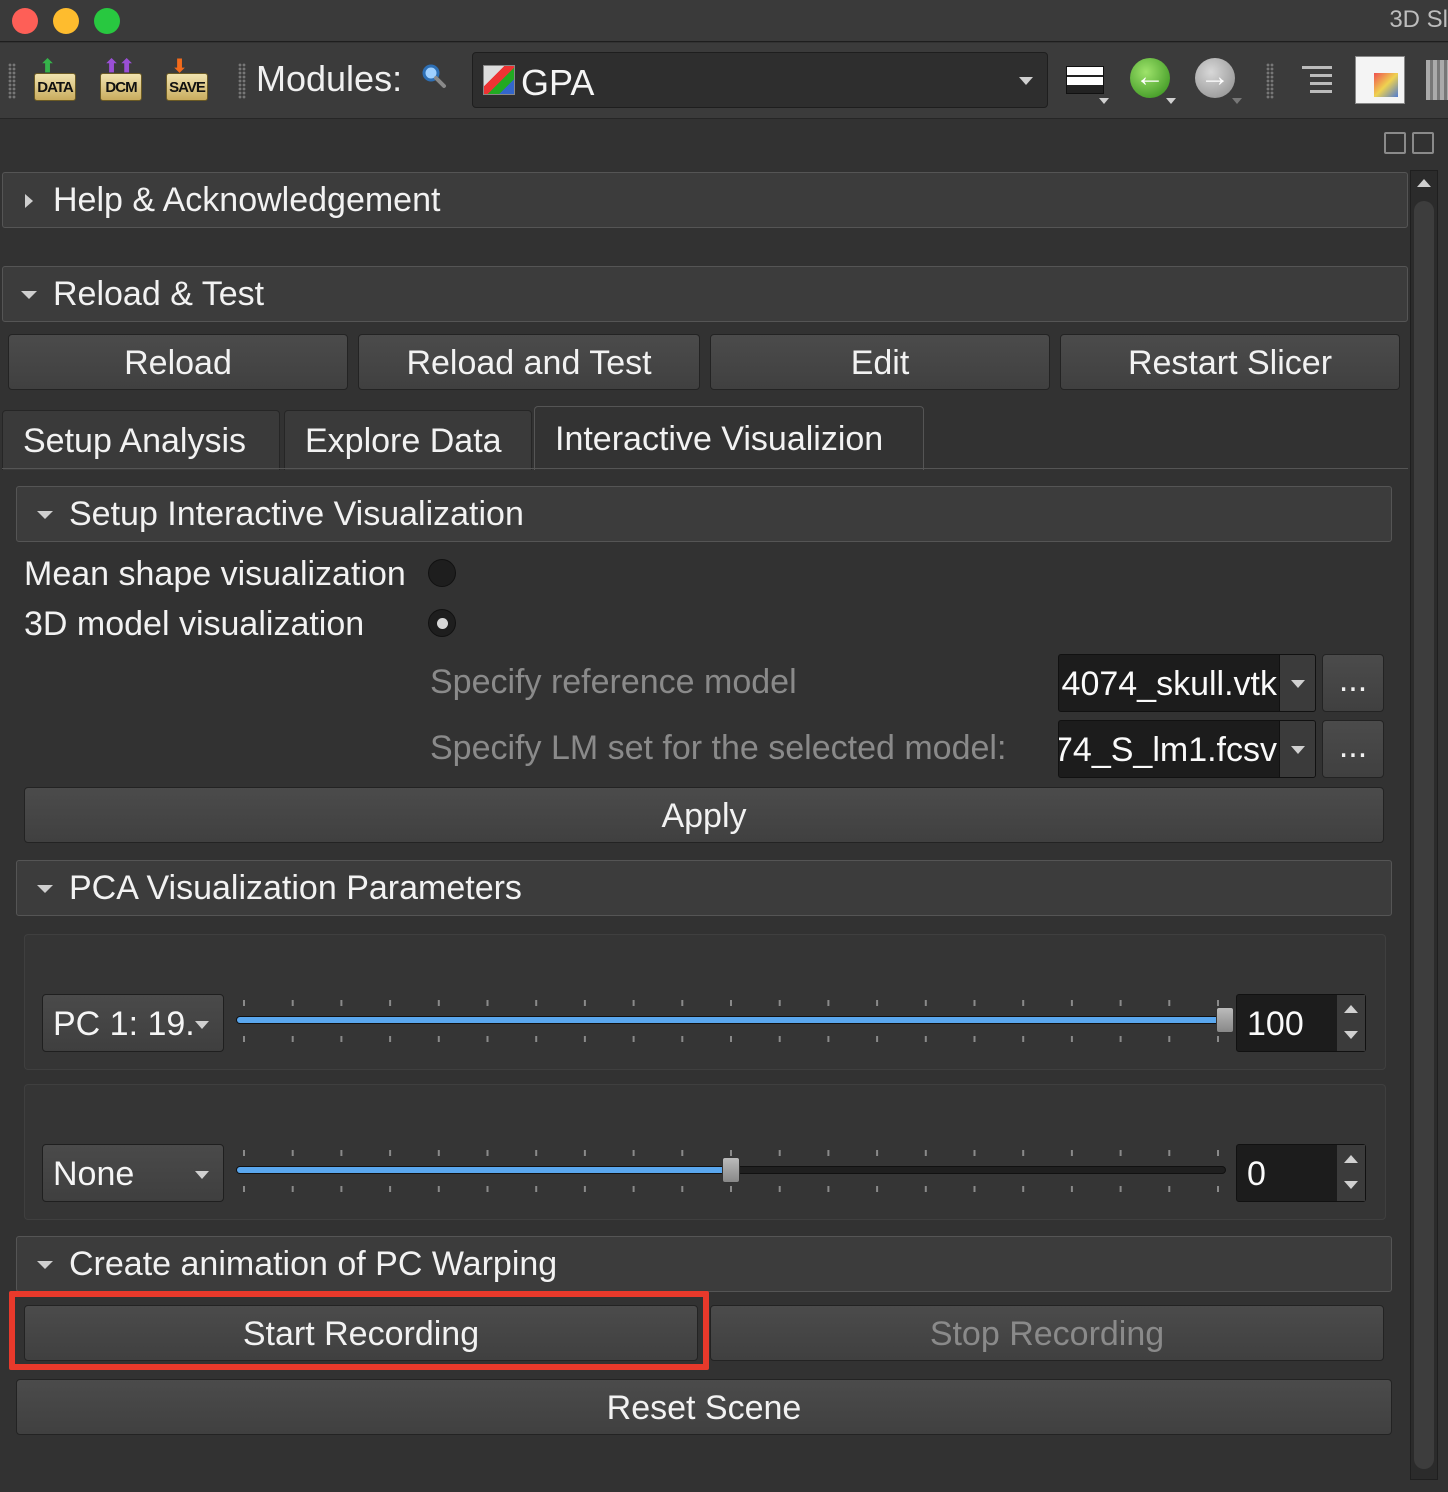  What do you see at coordinates (704, 815) in the screenshot?
I see `apply-button: Apply` at bounding box center [704, 815].